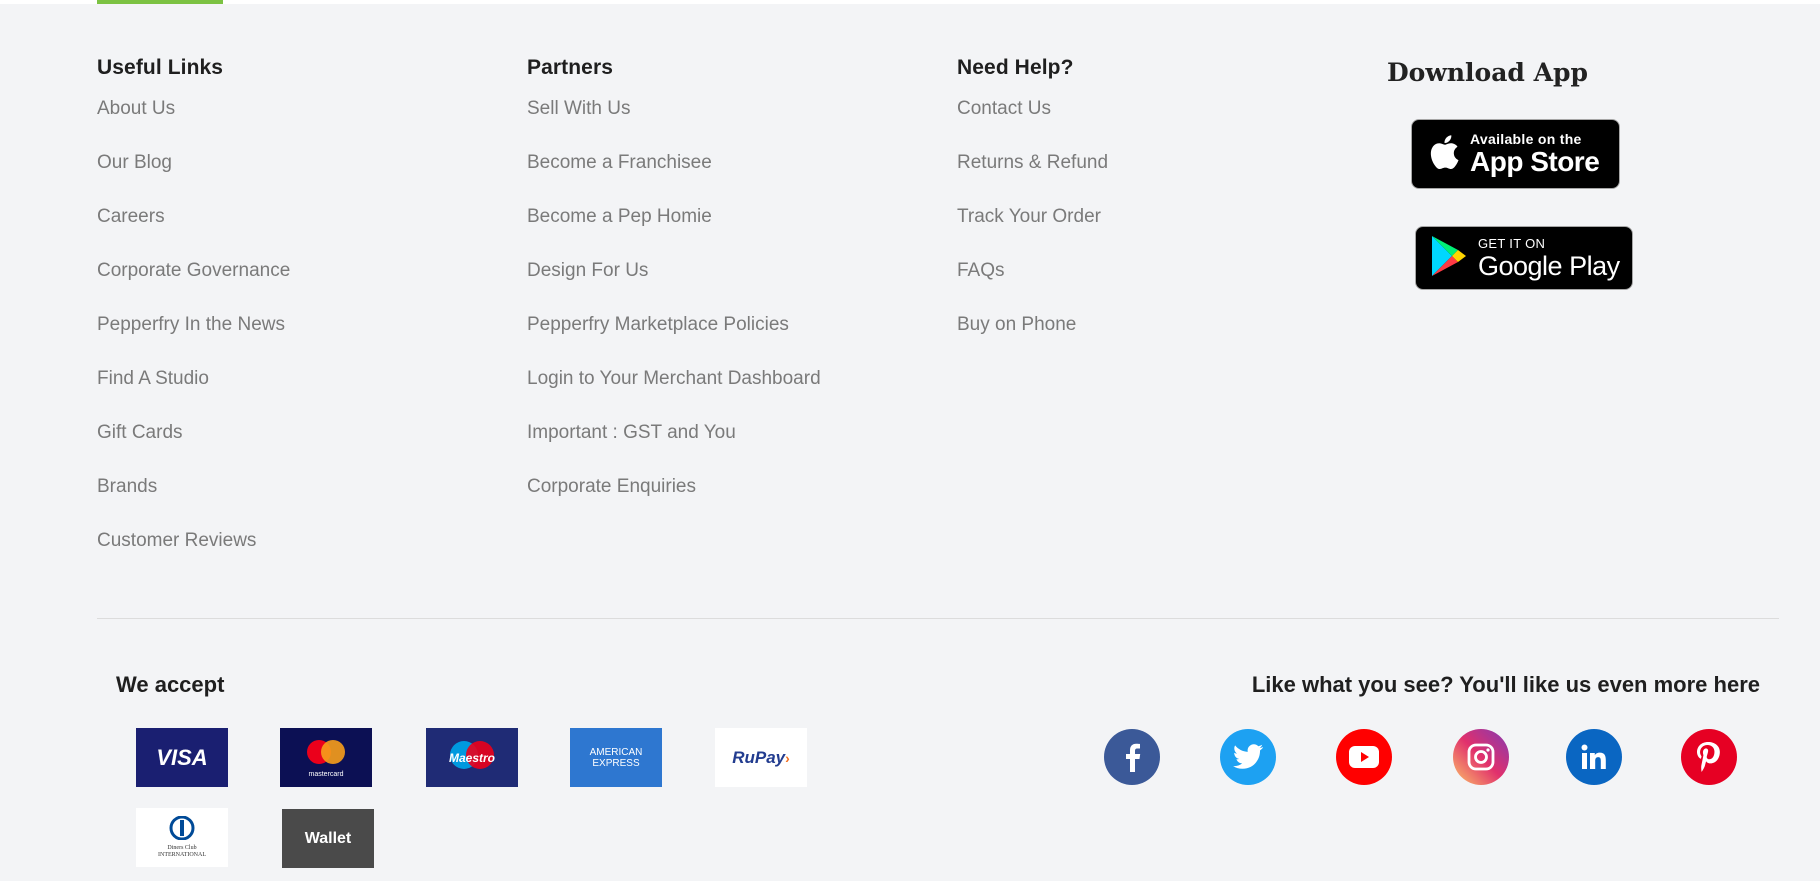 The height and width of the screenshot is (881, 1820). What do you see at coordinates (193, 503) in the screenshot?
I see `link-brands: Brands` at bounding box center [193, 503].